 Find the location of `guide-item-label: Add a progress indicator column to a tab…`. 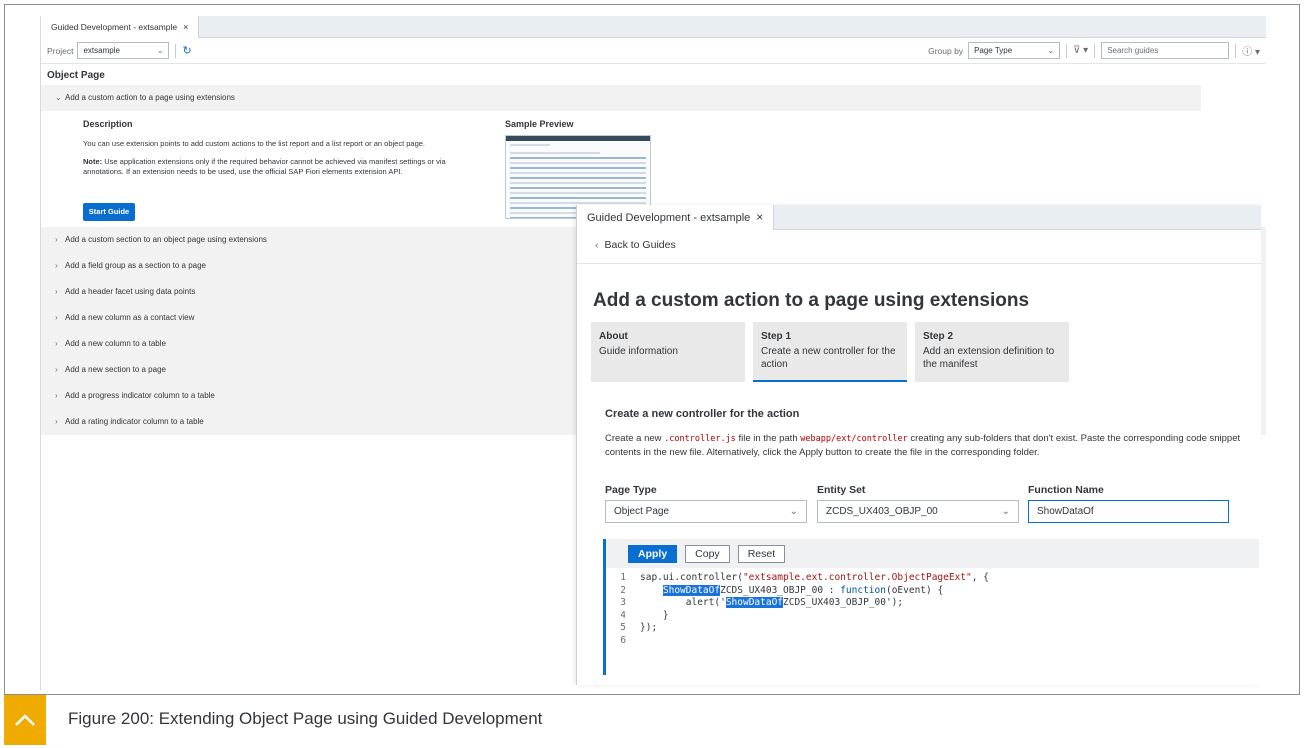

guide-item-label: Add a progress indicator column to a tab… is located at coordinates (140, 395).